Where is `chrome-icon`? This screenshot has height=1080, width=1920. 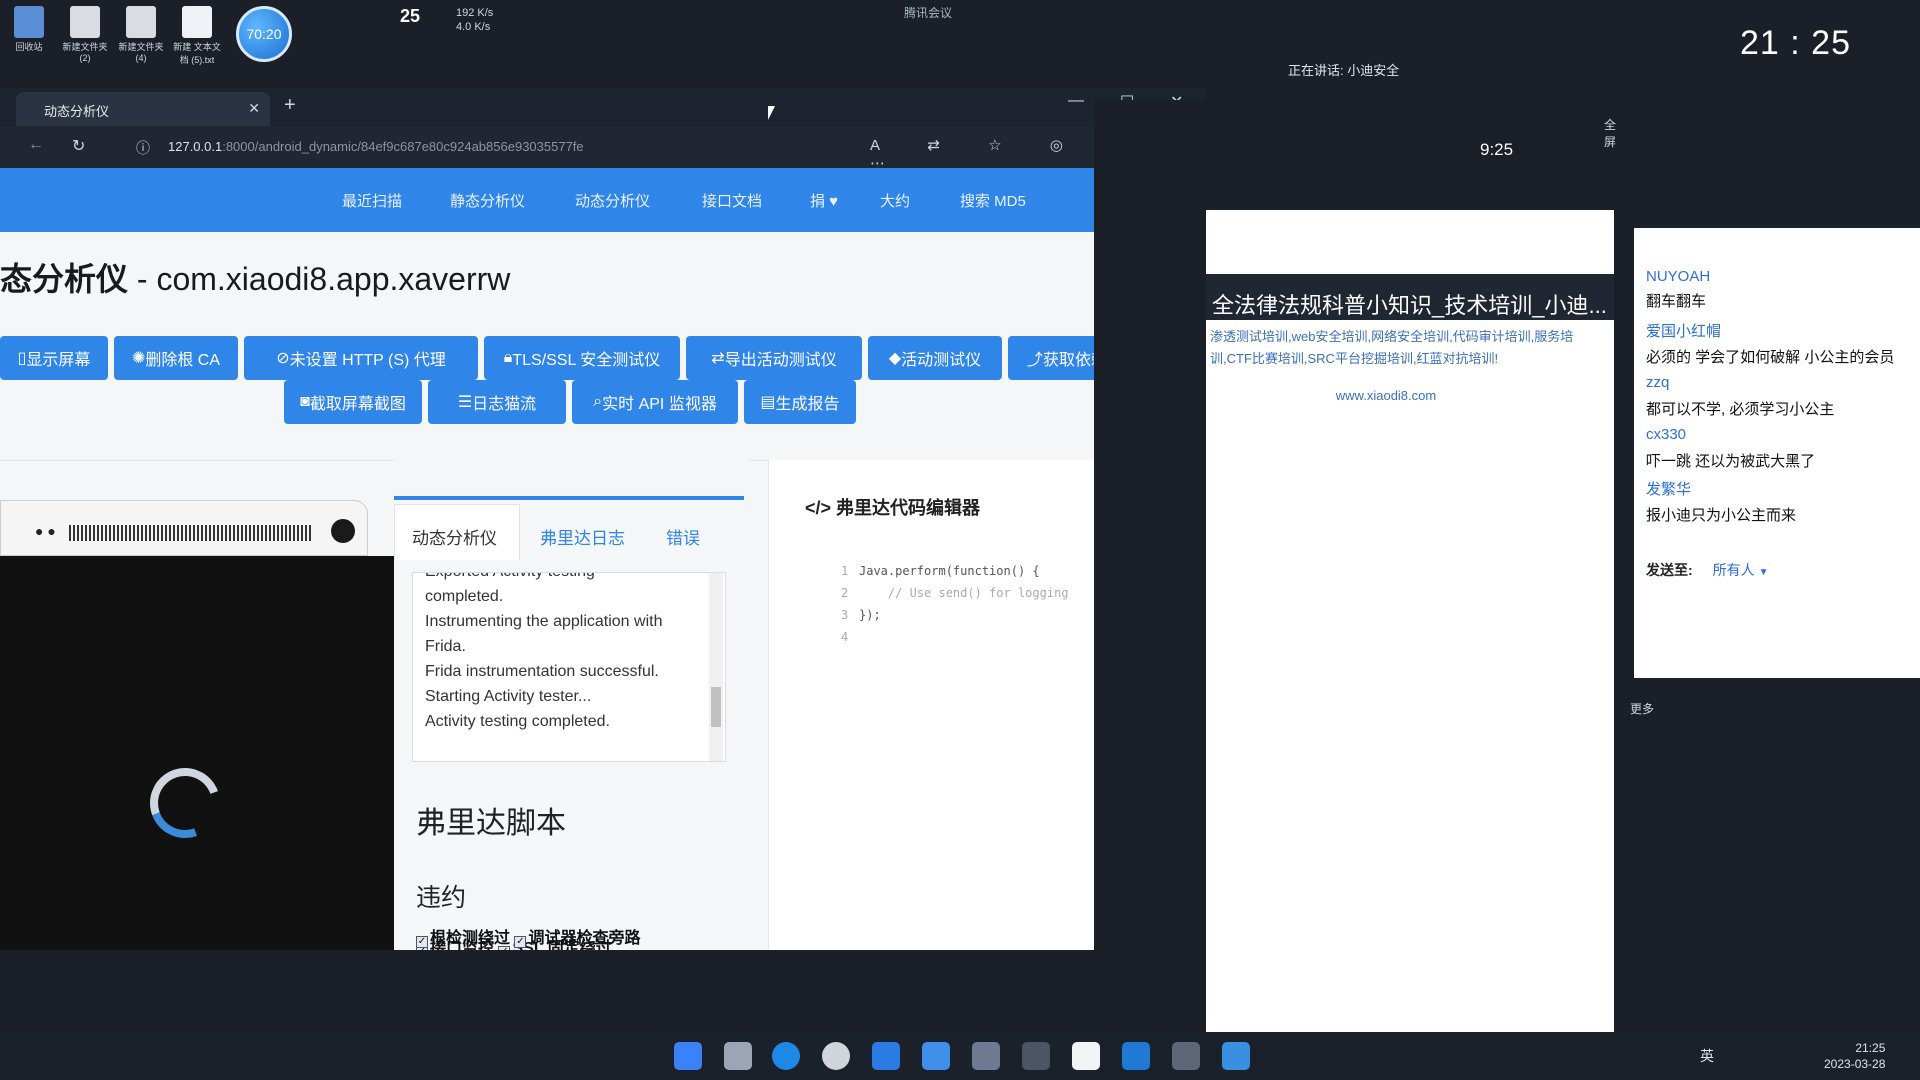
chrome-icon is located at coordinates (836, 1056).